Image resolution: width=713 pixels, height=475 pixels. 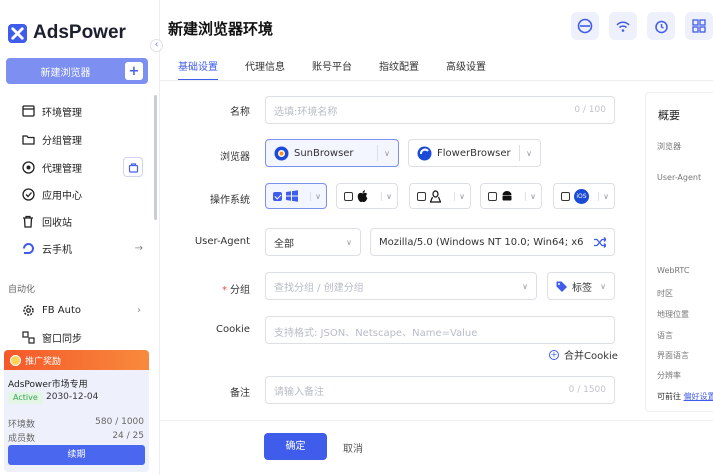 I want to click on tab-basic: 基础设置, so click(x=198, y=69).